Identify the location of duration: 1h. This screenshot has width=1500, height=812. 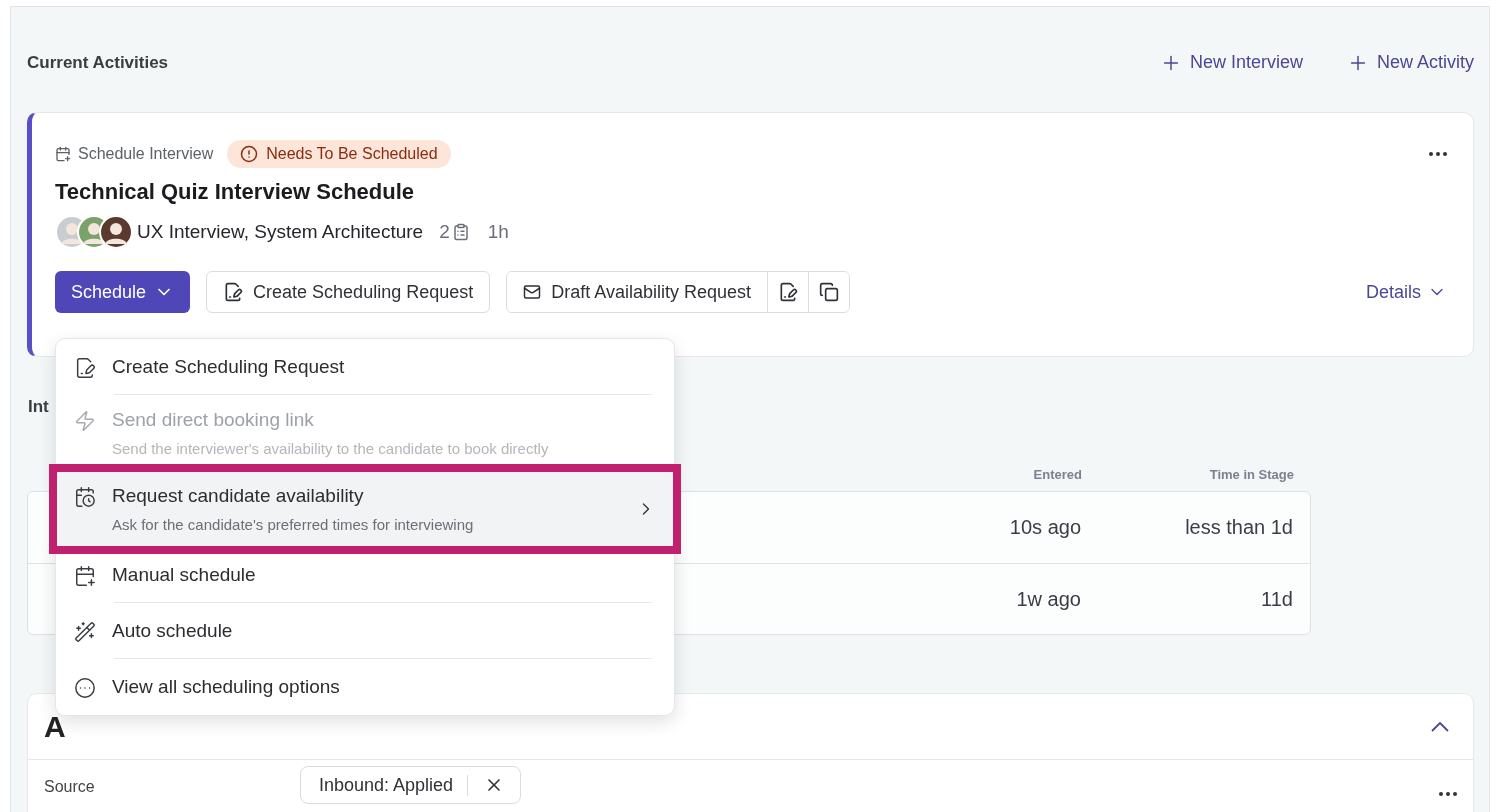
(498, 232).